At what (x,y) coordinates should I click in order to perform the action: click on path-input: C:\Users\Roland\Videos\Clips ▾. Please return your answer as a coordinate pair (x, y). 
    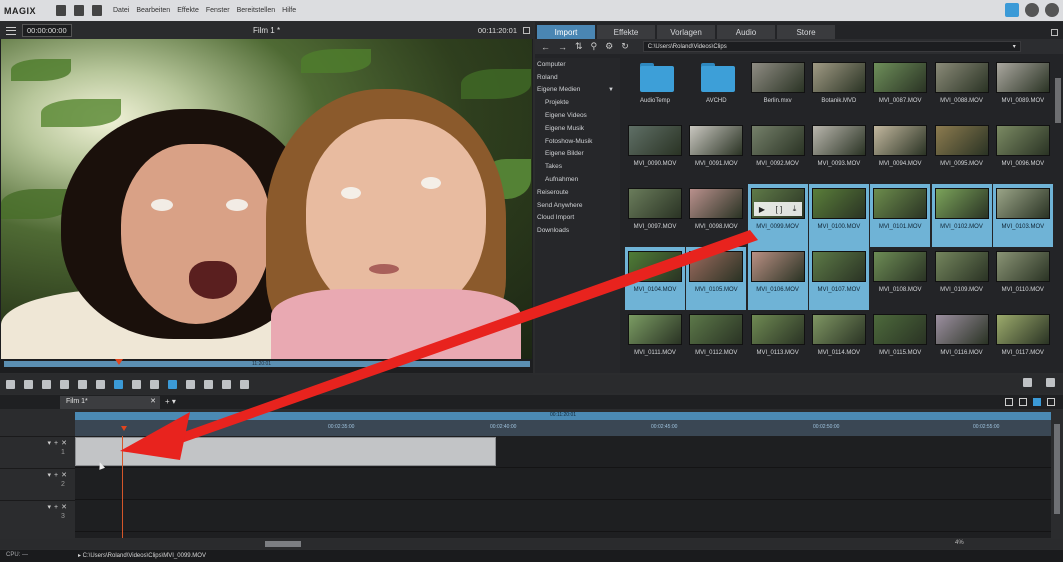
    Looking at the image, I should click on (831, 46).